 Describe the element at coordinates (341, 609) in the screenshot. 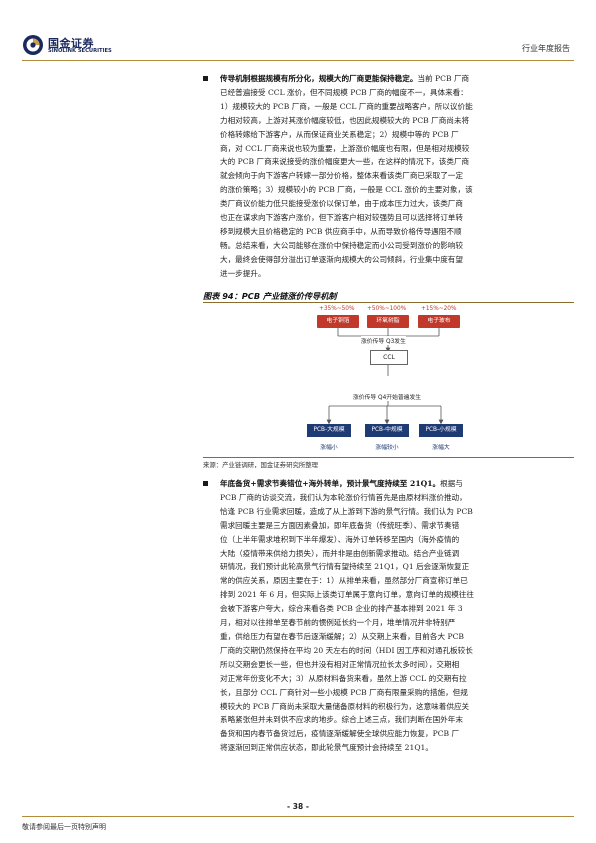

I see `paragraph-line: 会被下游客户夸大，综合来看各类 PCB 企业的排产基本排到 2021 年 3` at that location.